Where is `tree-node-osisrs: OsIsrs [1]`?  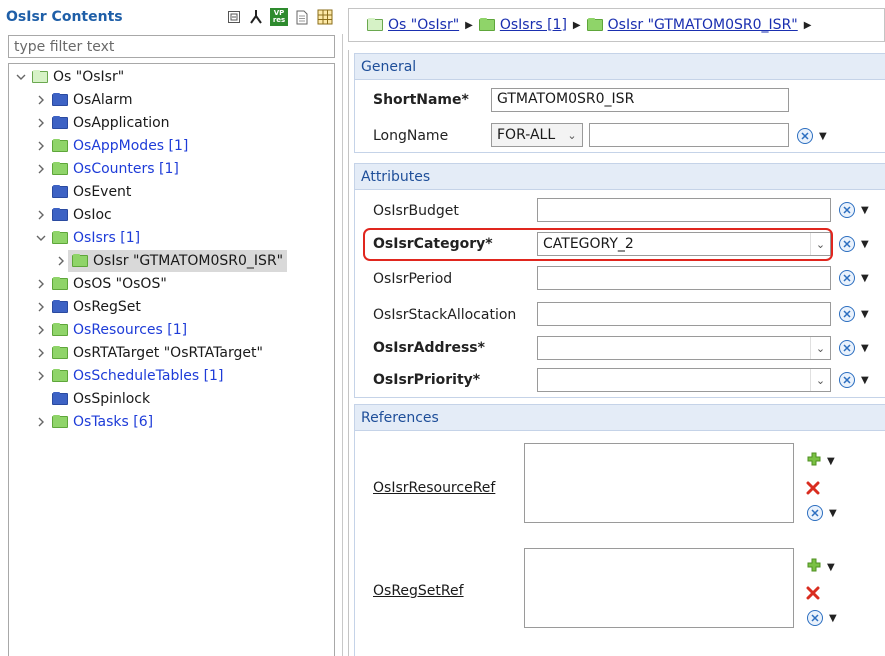
tree-node-osisrs: OsIsrs [1] is located at coordinates (87, 237).